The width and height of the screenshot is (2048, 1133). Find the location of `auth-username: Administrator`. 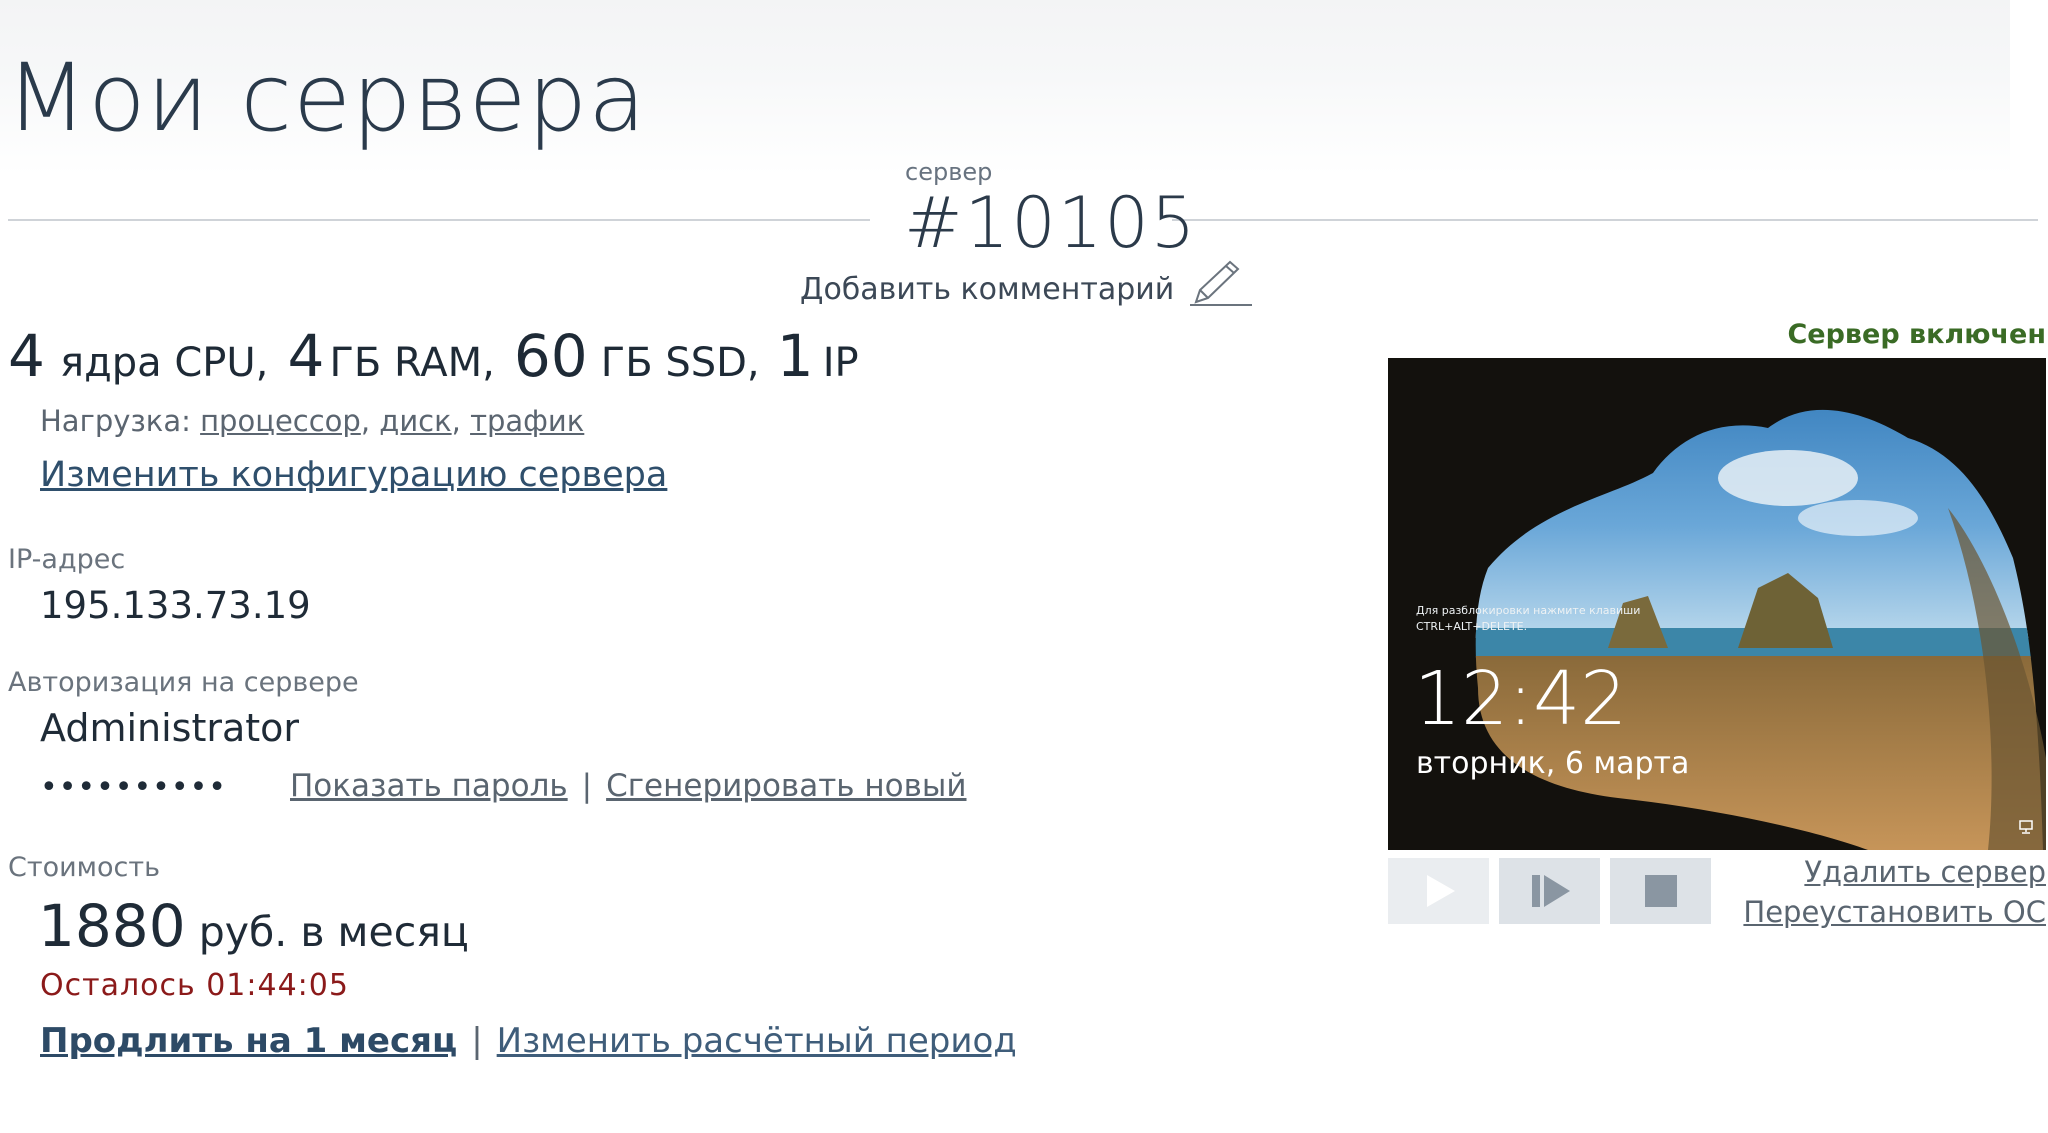

auth-username: Administrator is located at coordinates (170, 728).